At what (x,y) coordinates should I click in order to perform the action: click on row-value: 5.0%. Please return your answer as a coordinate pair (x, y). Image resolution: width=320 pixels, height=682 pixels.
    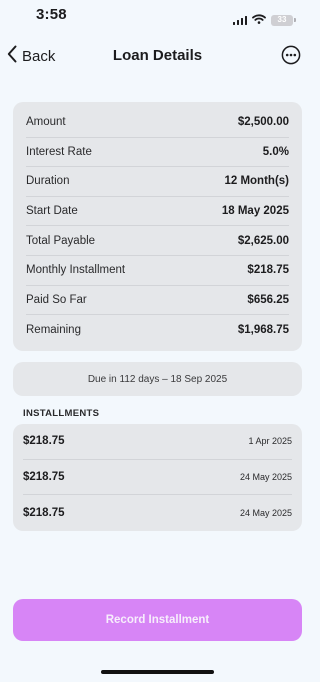
    Looking at the image, I should click on (275, 151).